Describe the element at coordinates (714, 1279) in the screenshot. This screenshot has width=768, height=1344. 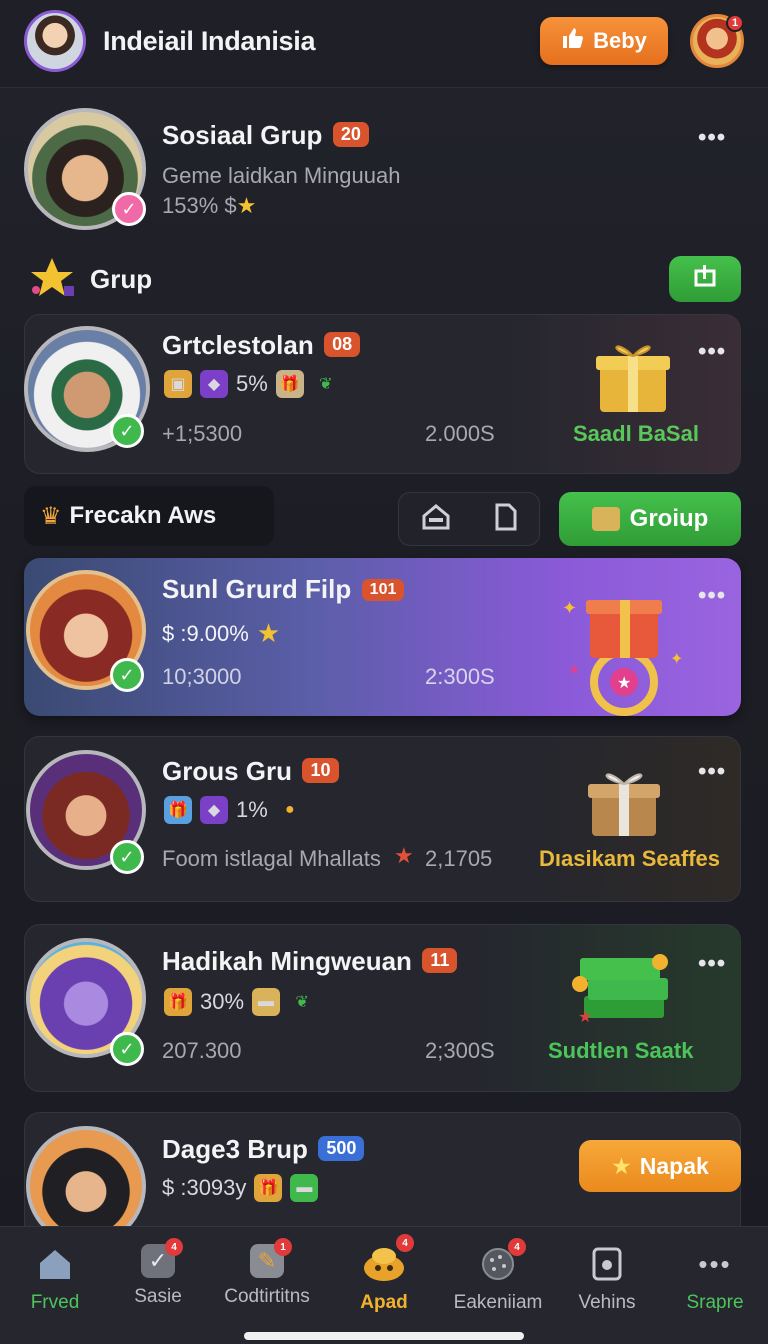
I see `nav-item-more: ••• Srapre` at that location.